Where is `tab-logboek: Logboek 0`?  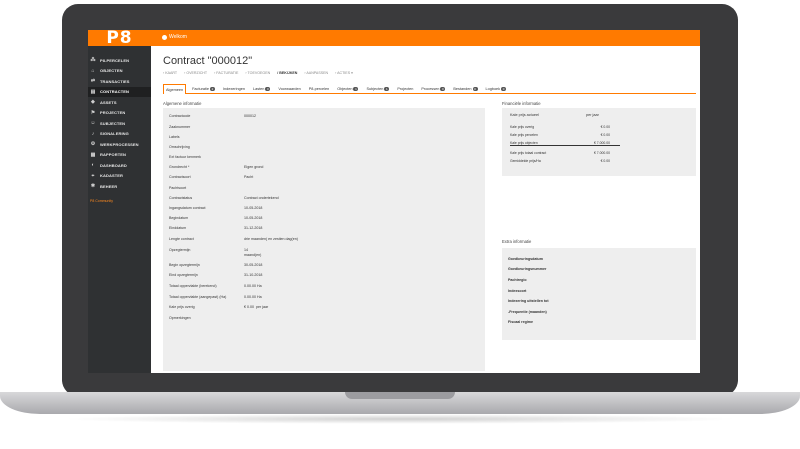
tab-logboek: Logboek 0 is located at coordinates (496, 89).